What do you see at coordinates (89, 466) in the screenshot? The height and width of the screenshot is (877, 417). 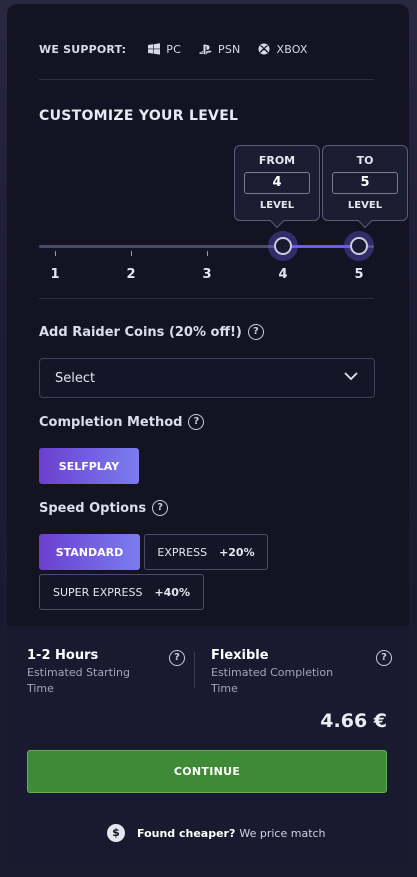 I see `selfplay-button: SELFPLAY` at bounding box center [89, 466].